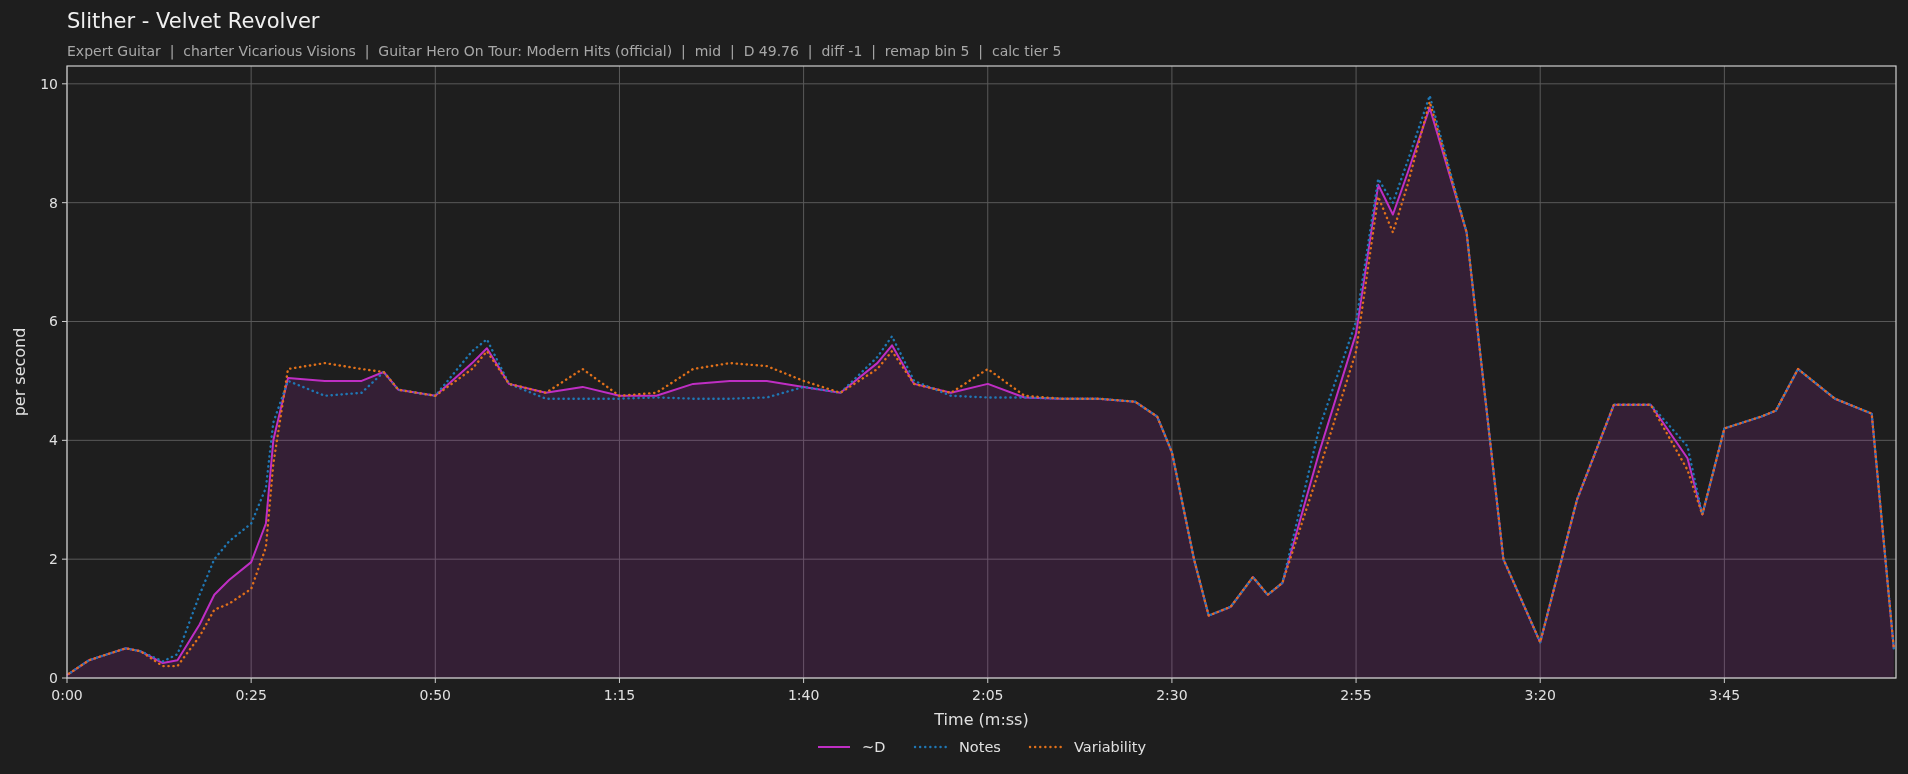 The height and width of the screenshot is (774, 1908). What do you see at coordinates (53, 678) in the screenshot?
I see `y-tick-label: 0` at bounding box center [53, 678].